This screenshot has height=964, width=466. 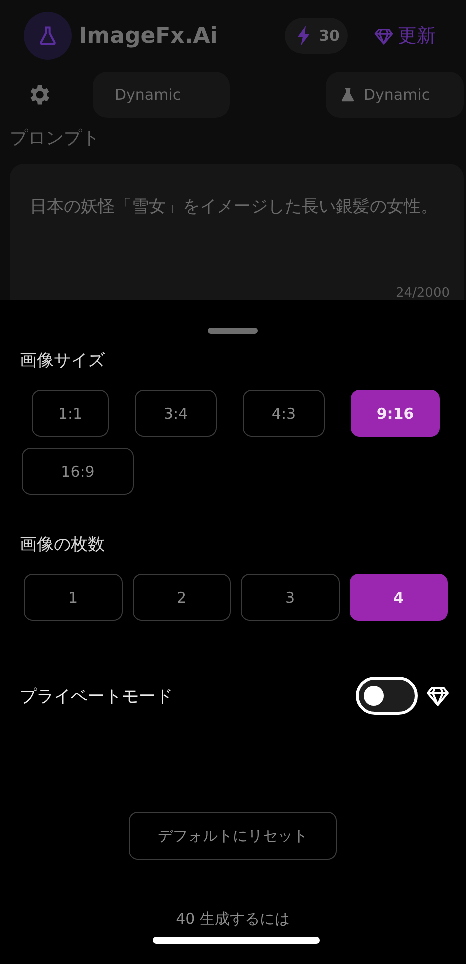 What do you see at coordinates (304, 36) in the screenshot?
I see `lightning-icon` at bounding box center [304, 36].